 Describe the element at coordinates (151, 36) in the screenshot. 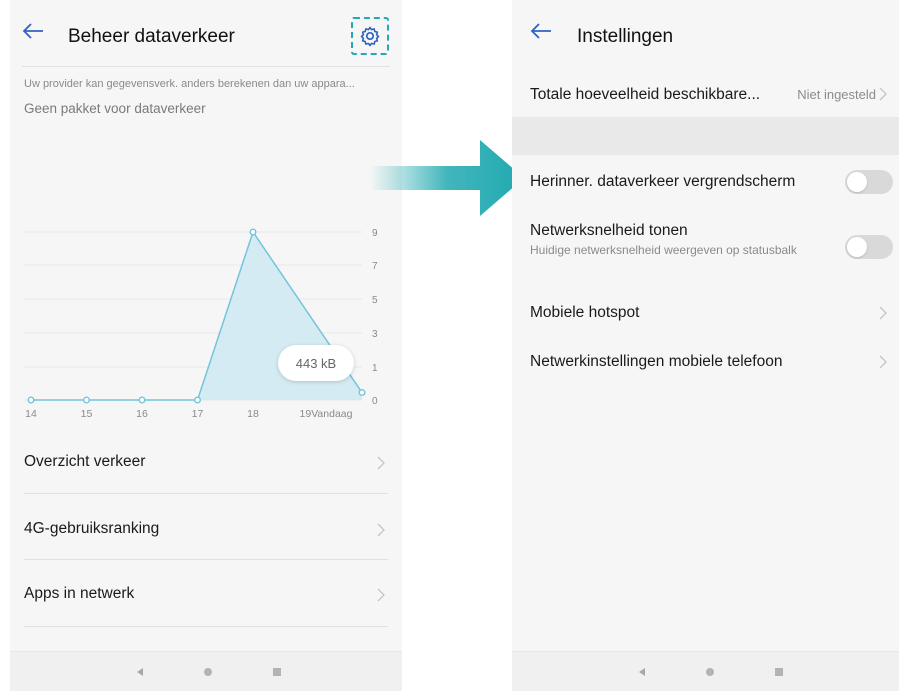

I see `page-title: Beheer dataverkeer` at that location.